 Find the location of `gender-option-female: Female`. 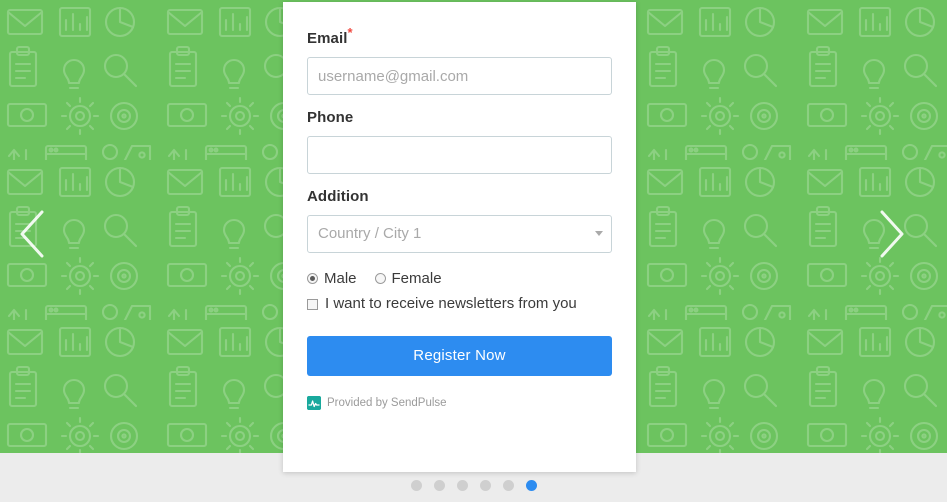

gender-option-female: Female is located at coordinates (408, 278).